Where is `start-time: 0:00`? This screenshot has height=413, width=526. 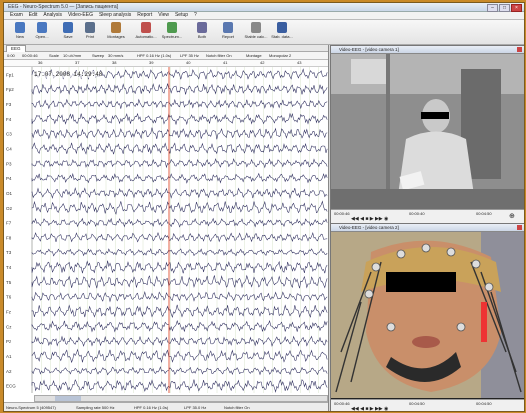
start-time: 0:00 is located at coordinates (11, 55).